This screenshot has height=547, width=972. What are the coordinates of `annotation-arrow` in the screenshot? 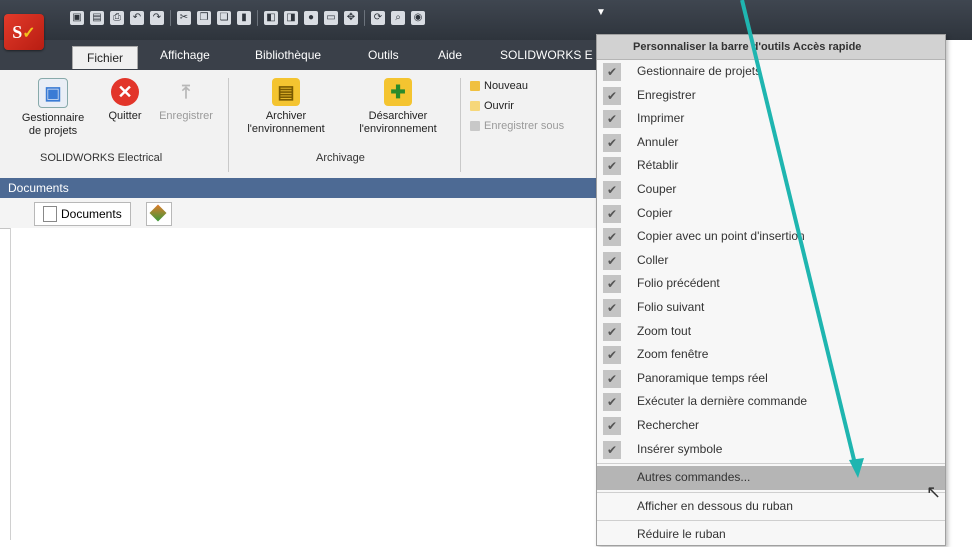 It's located at (802, 239).